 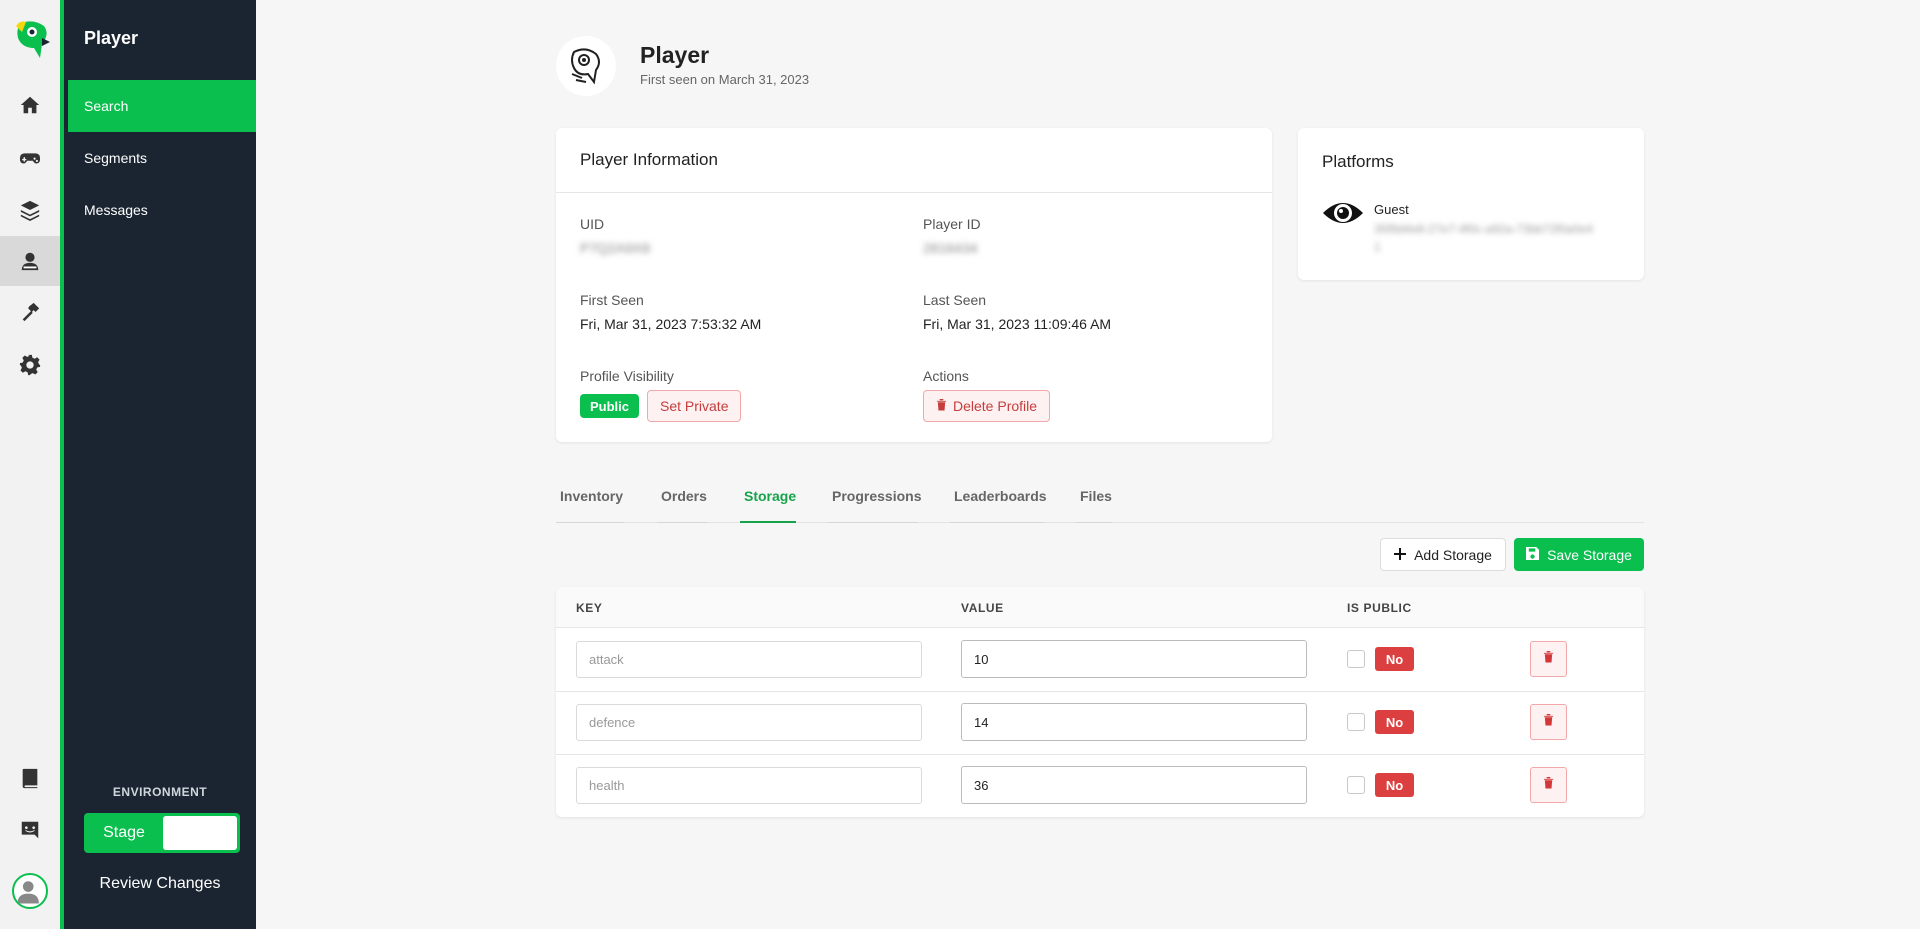 I want to click on hammer-icon, so click(x=30, y=312).